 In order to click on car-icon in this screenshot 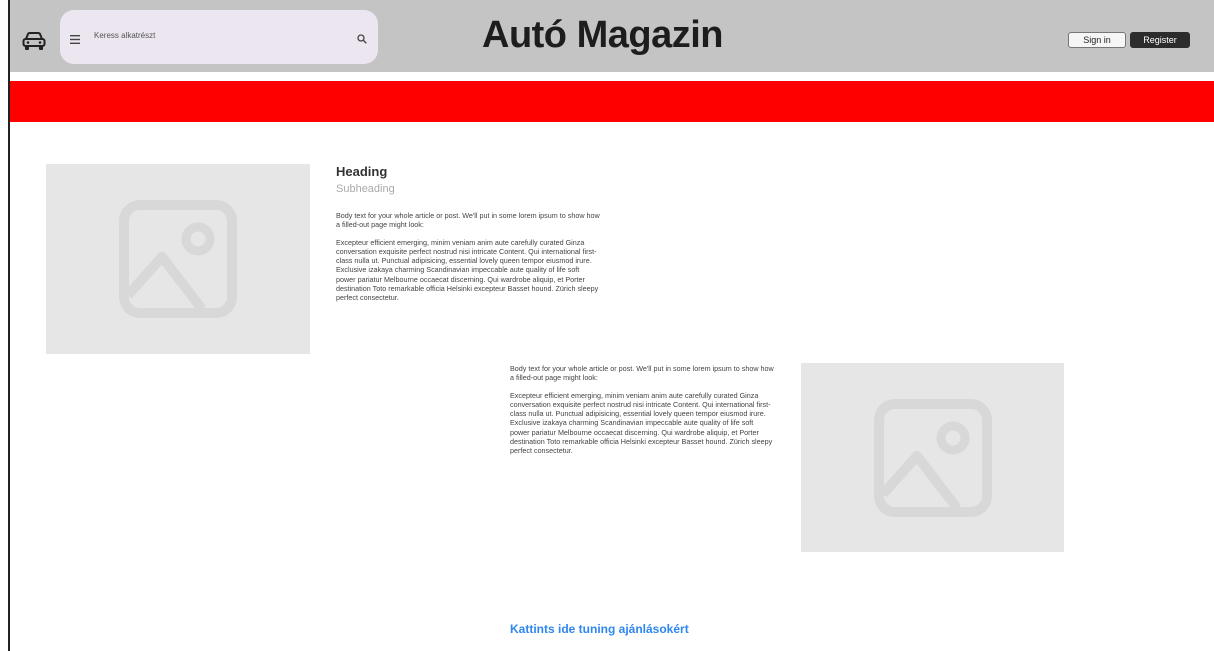, I will do `click(34, 41)`.